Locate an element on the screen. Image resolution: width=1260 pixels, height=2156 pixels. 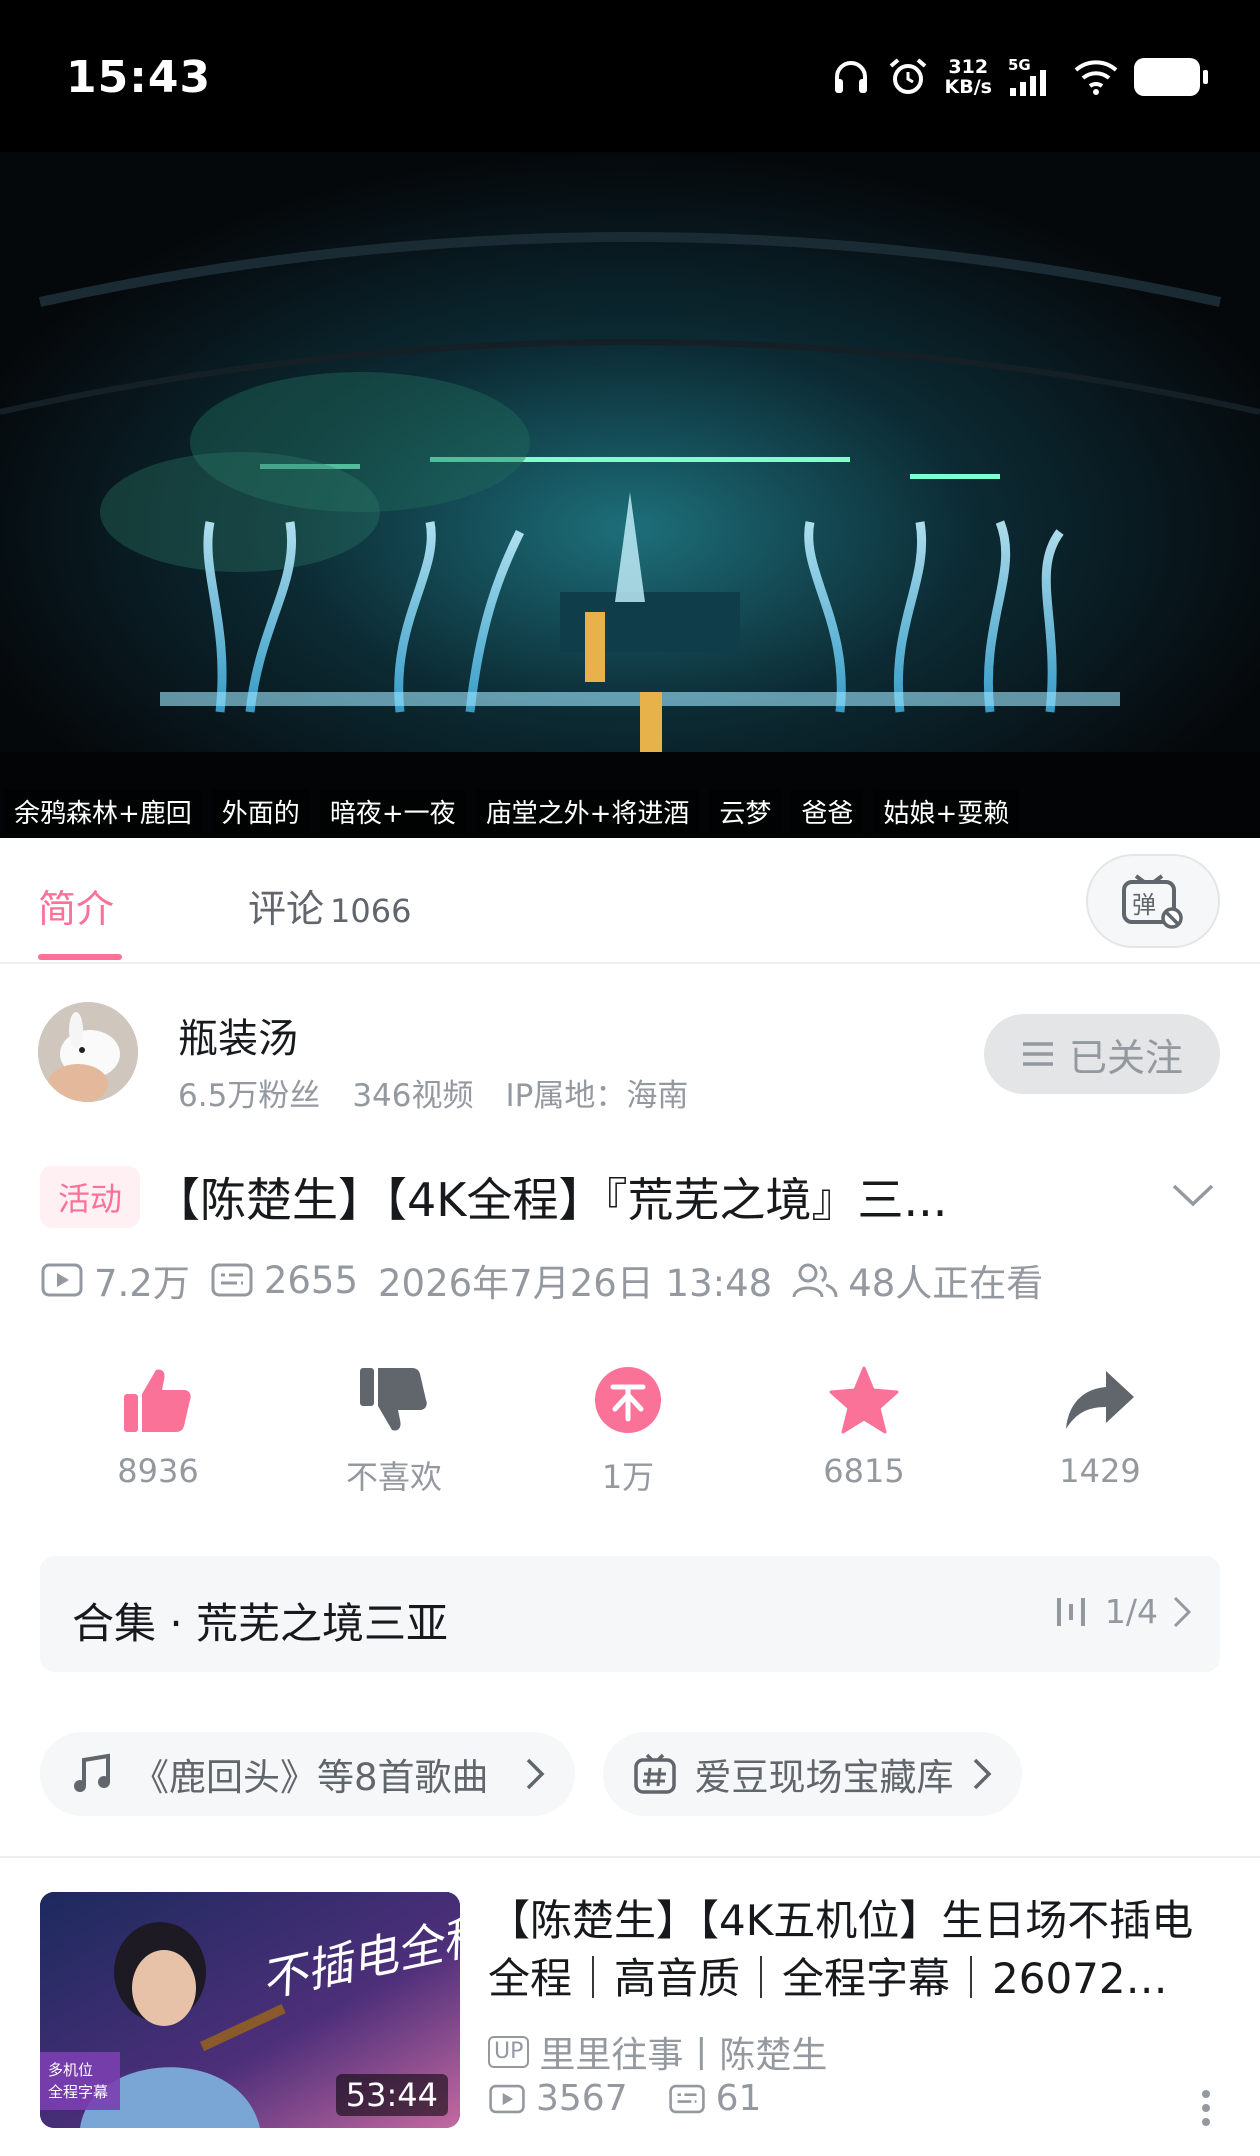
danmaku-toggle-button: 弹 is located at coordinates (1153, 901).